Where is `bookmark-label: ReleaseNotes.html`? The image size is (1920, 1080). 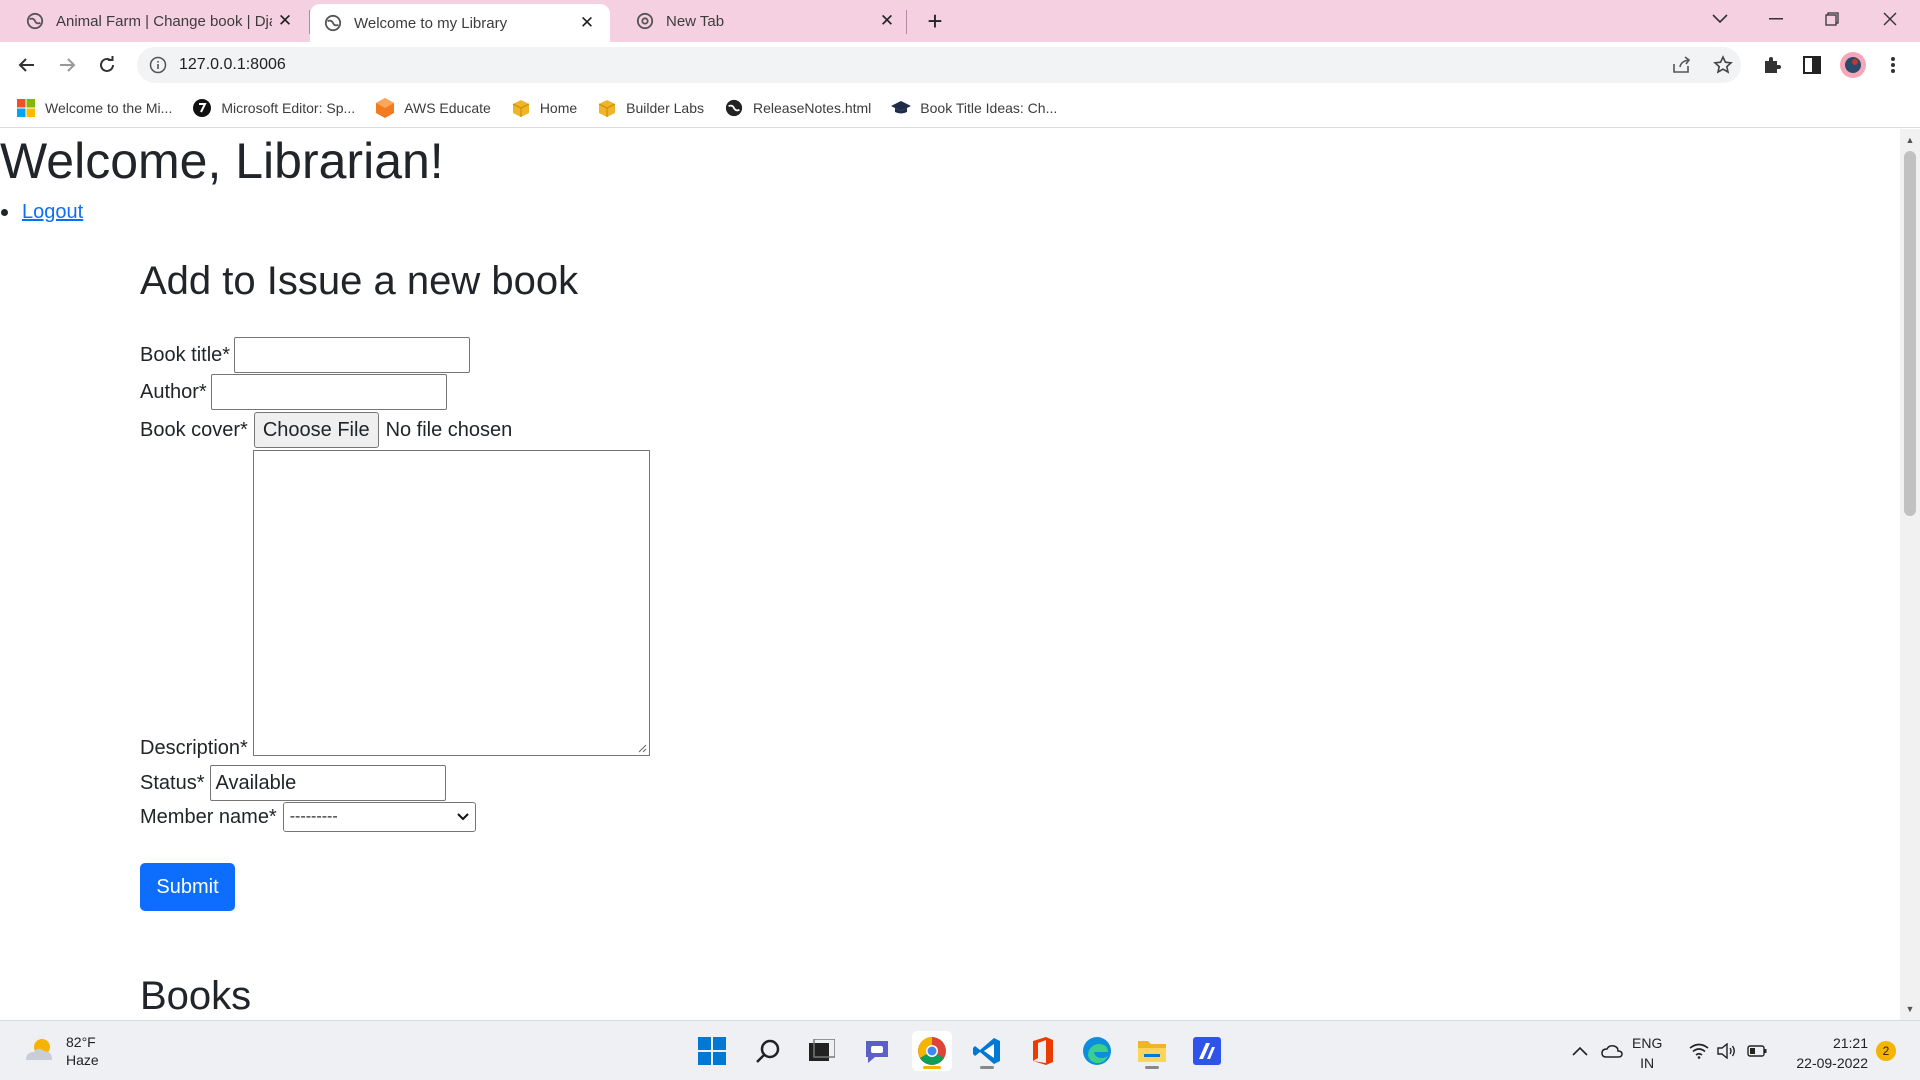
bookmark-label: ReleaseNotes.html is located at coordinates (812, 107).